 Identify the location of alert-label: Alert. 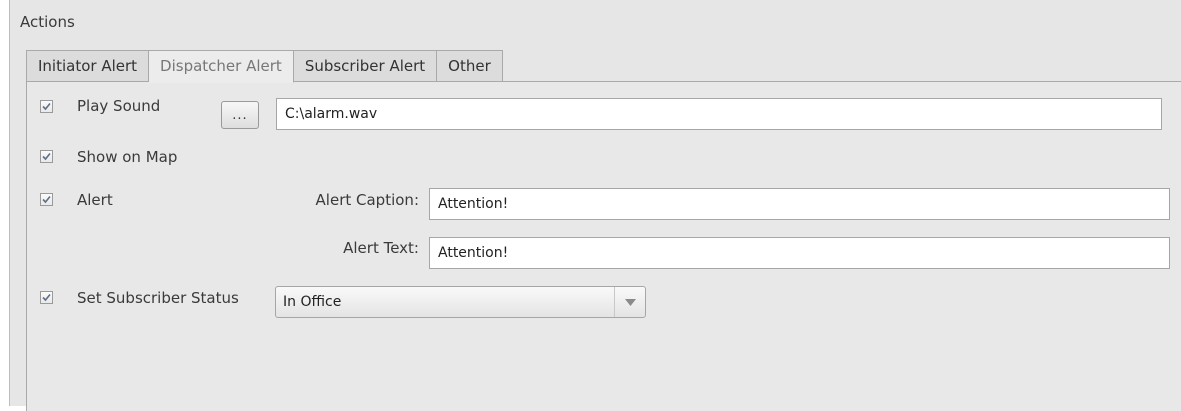
(95, 200).